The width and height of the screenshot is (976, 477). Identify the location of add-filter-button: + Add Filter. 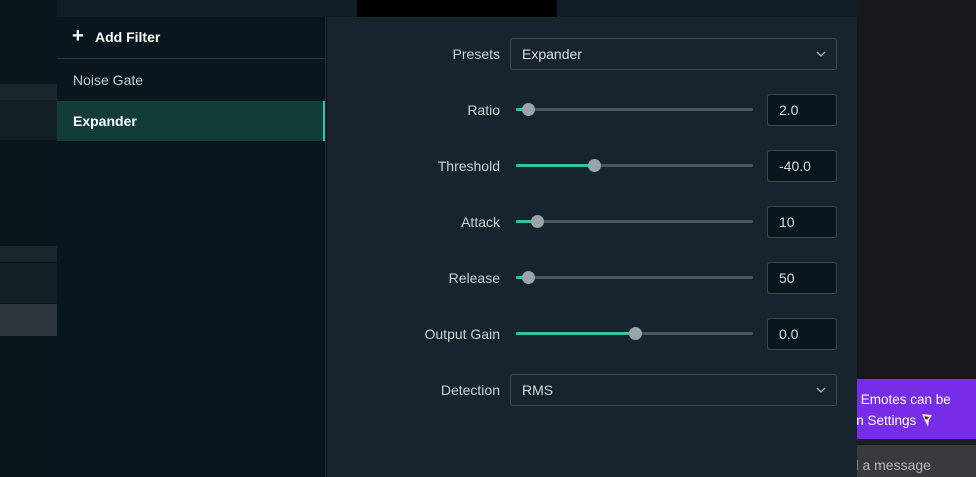
(191, 38).